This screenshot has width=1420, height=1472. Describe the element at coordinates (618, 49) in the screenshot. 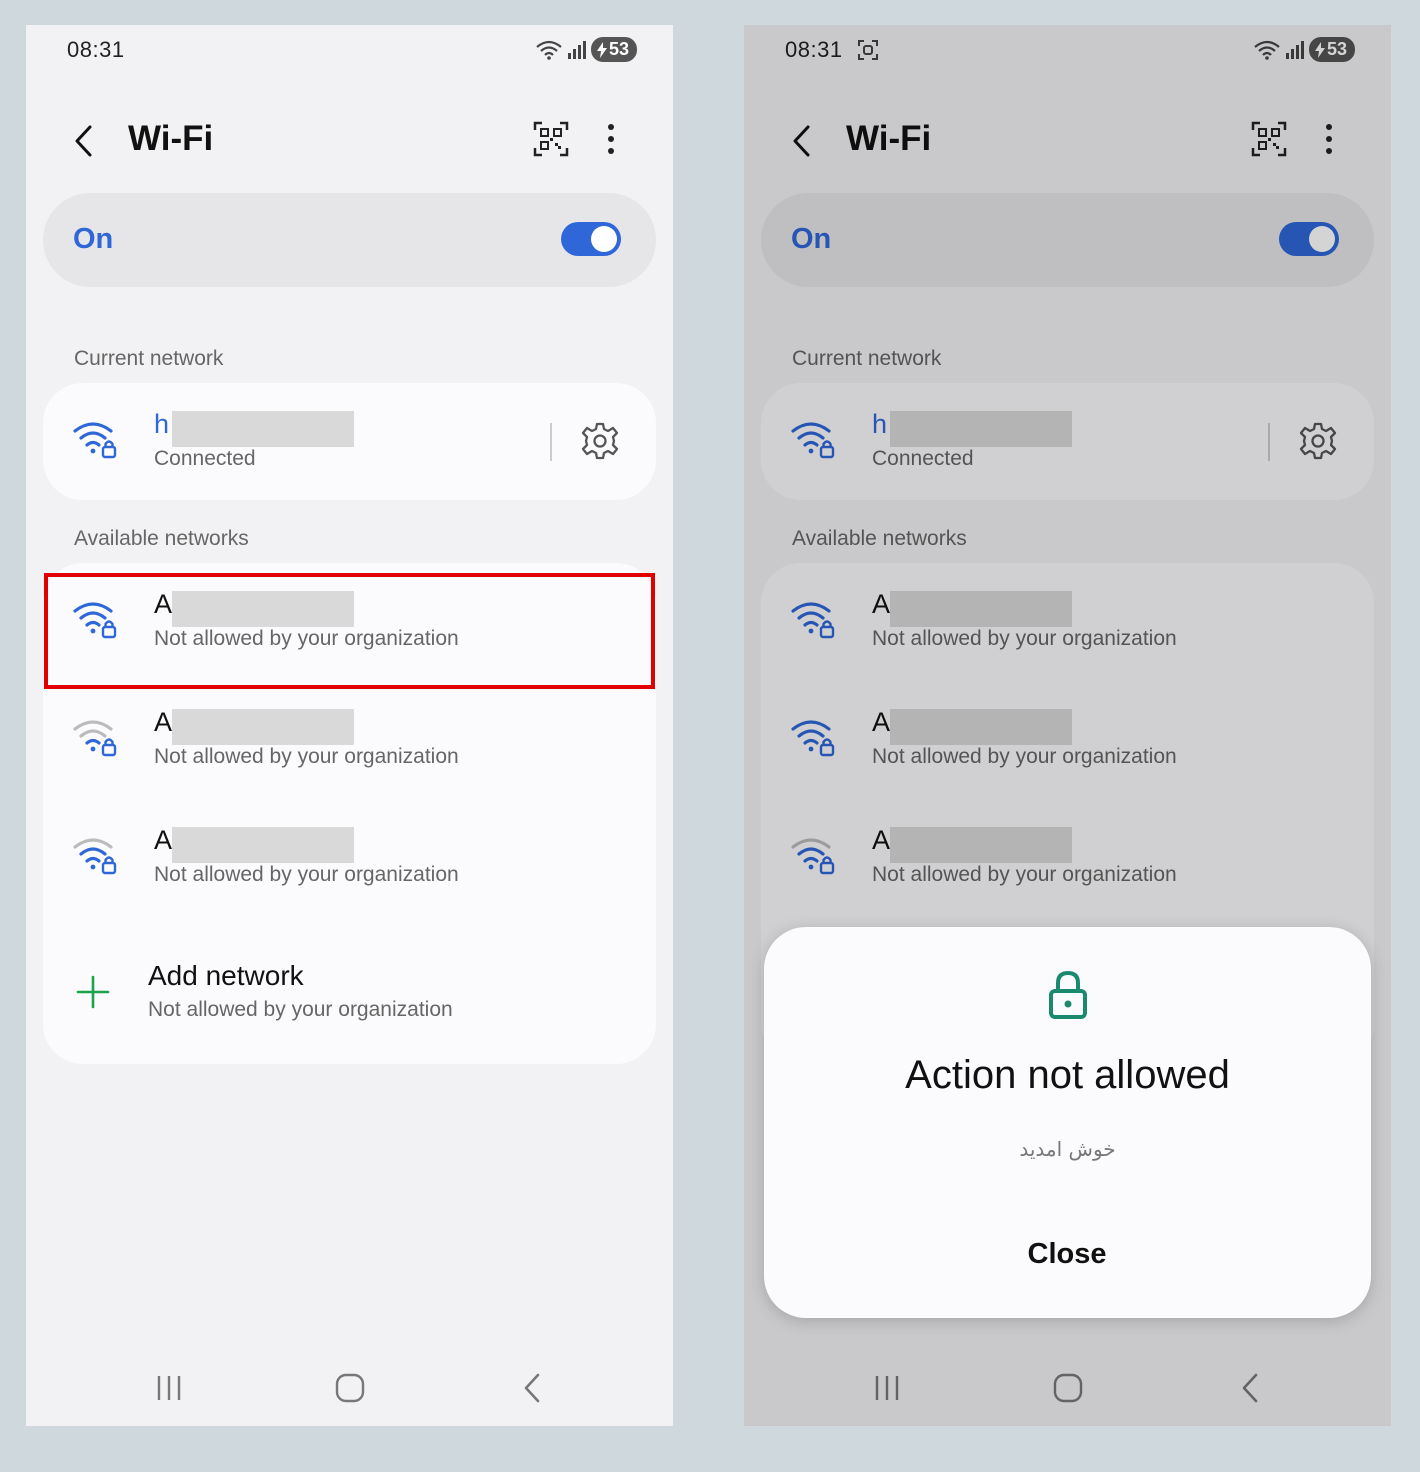

I see `battery-level: 53` at that location.